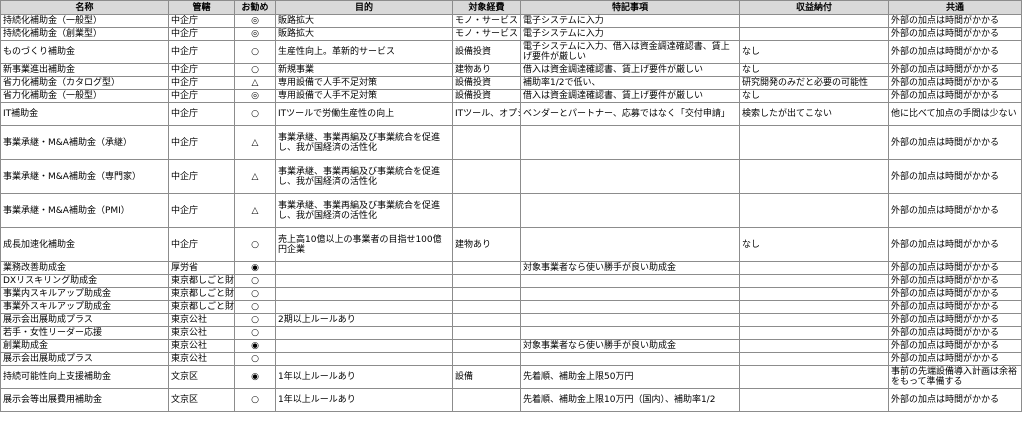 The image size is (1024, 447). I want to click on cell-name: 展示会出展助成プラス, so click(84, 359).